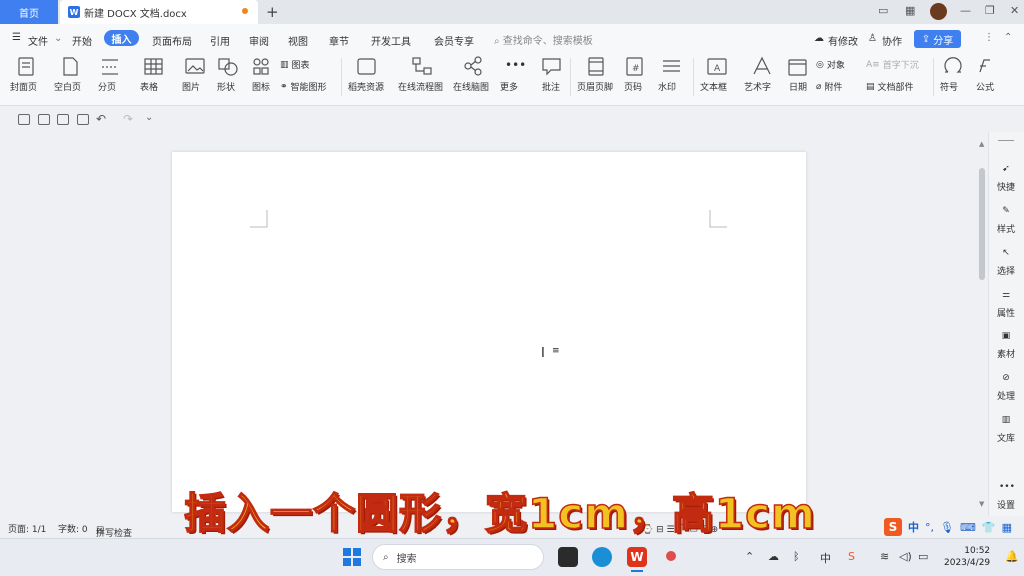 The image size is (1024, 576). Describe the element at coordinates (1006, 496) in the screenshot. I see `panel-settings: ••• 设置` at that location.